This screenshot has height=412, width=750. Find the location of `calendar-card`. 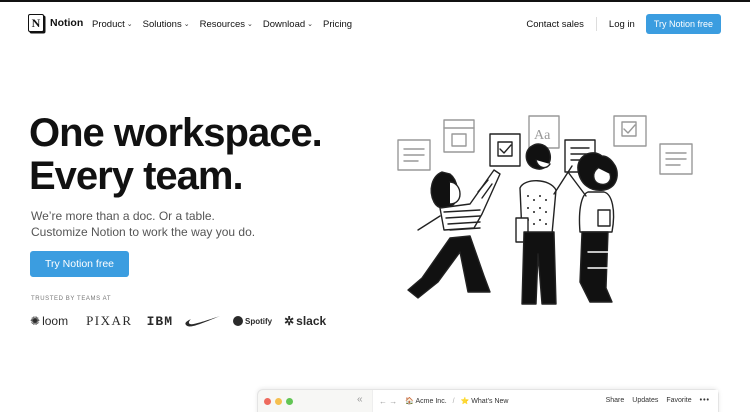

calendar-card is located at coordinates (459, 136).